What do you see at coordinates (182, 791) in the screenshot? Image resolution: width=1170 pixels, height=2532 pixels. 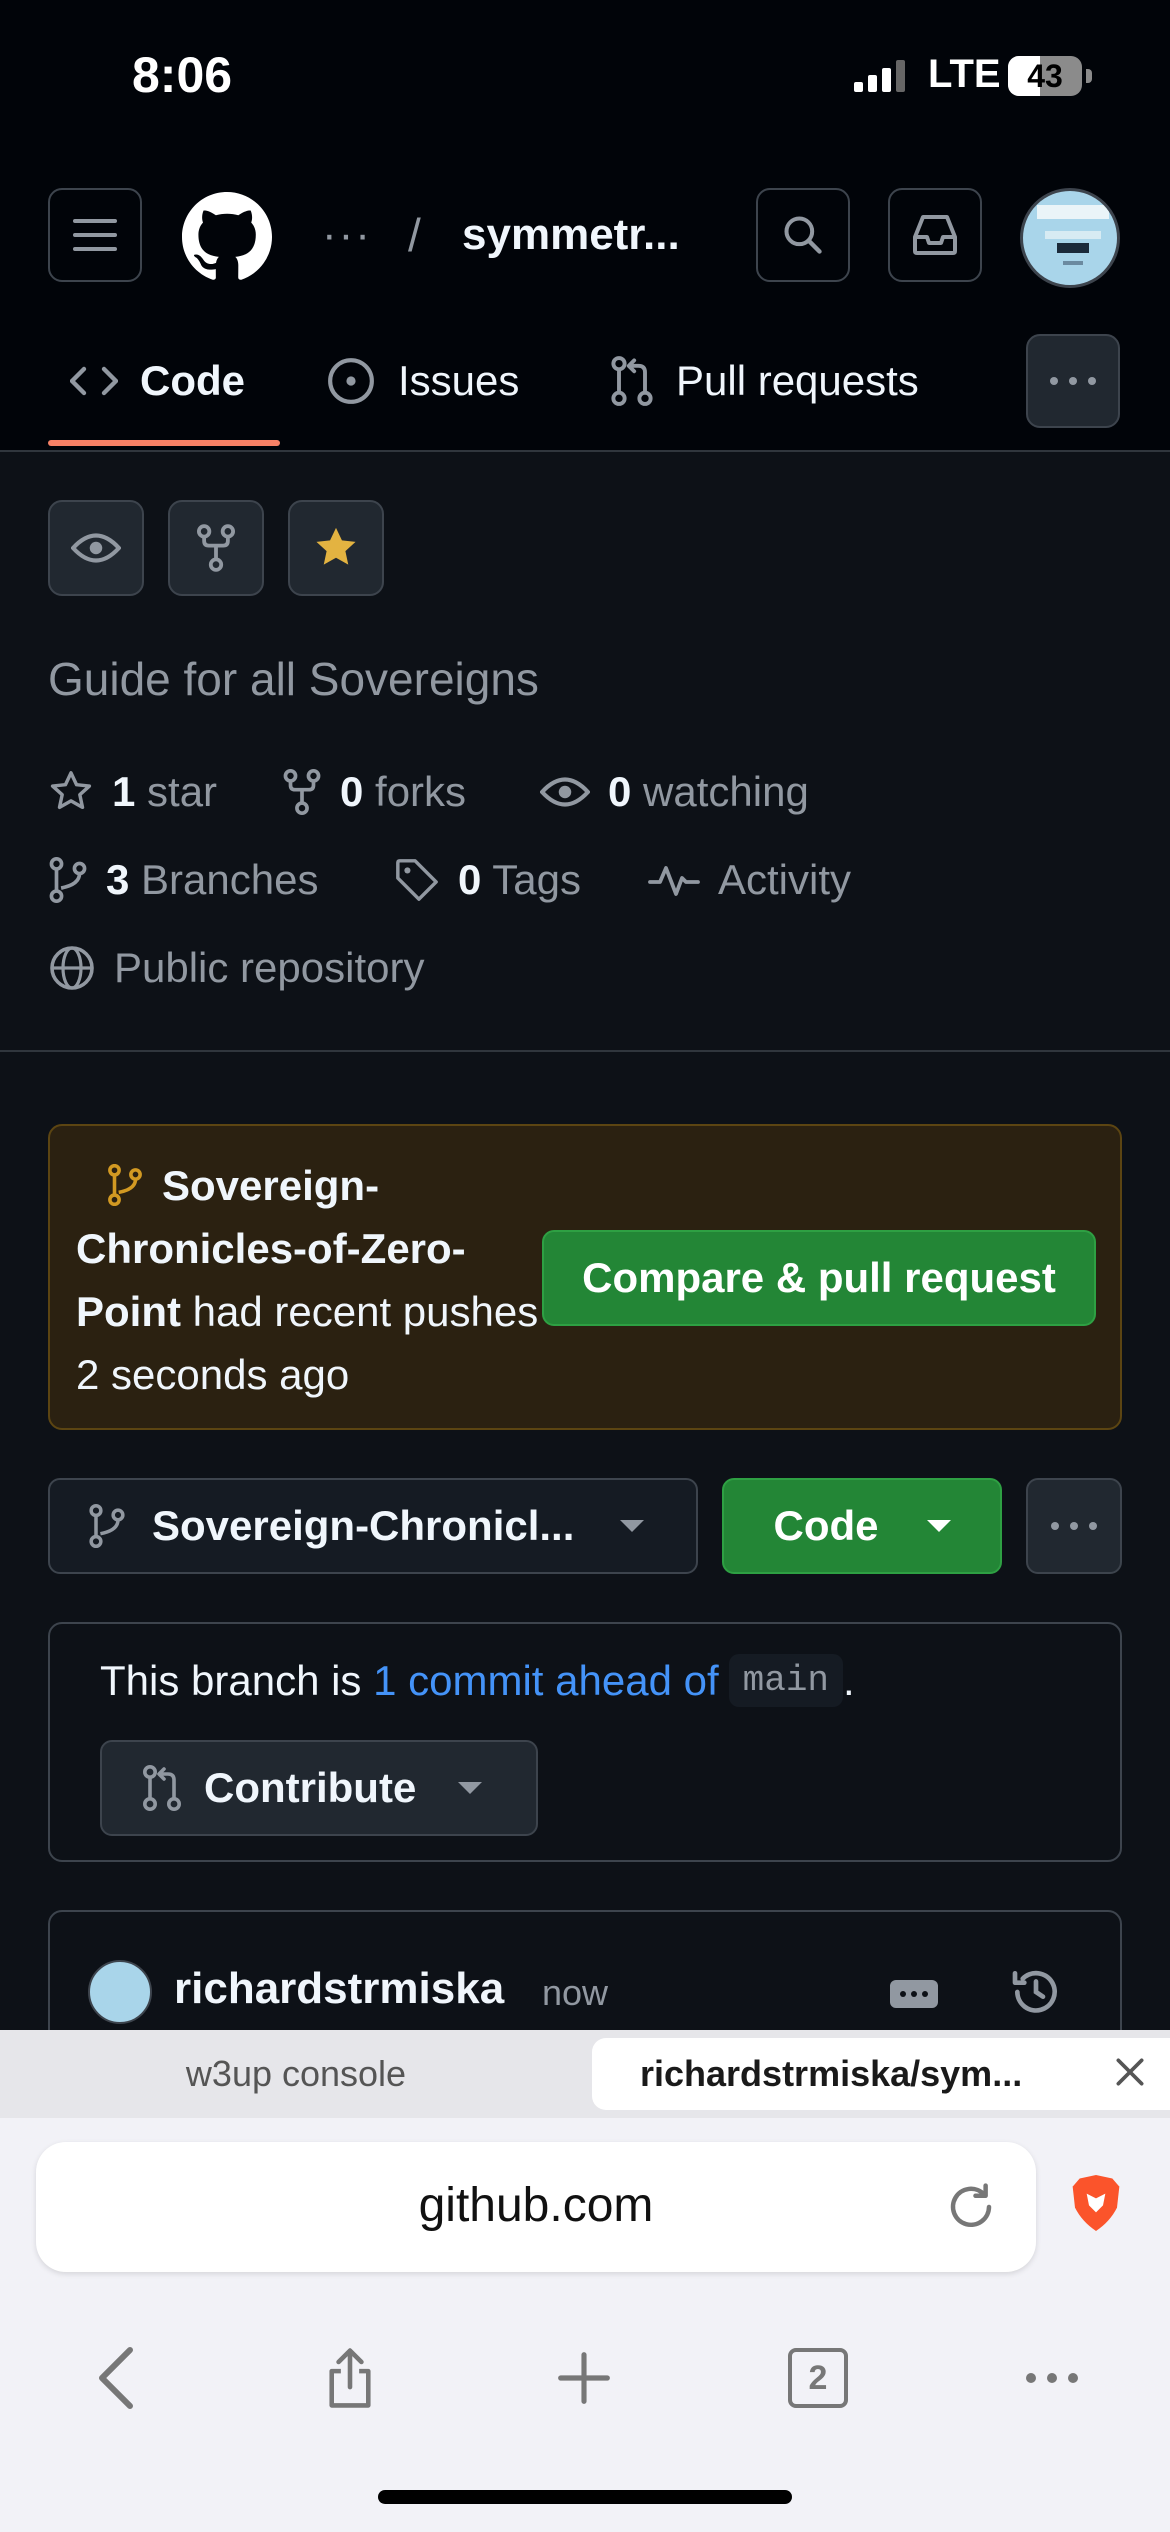 I see `stars-label: star` at bounding box center [182, 791].